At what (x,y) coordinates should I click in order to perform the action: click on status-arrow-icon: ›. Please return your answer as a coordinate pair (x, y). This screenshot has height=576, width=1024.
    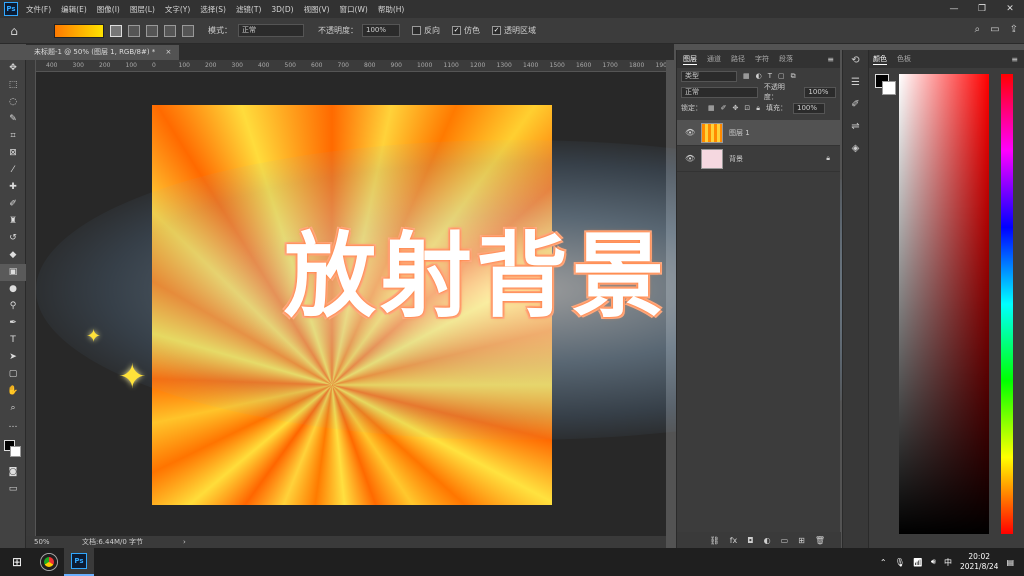
    Looking at the image, I should click on (184, 542).